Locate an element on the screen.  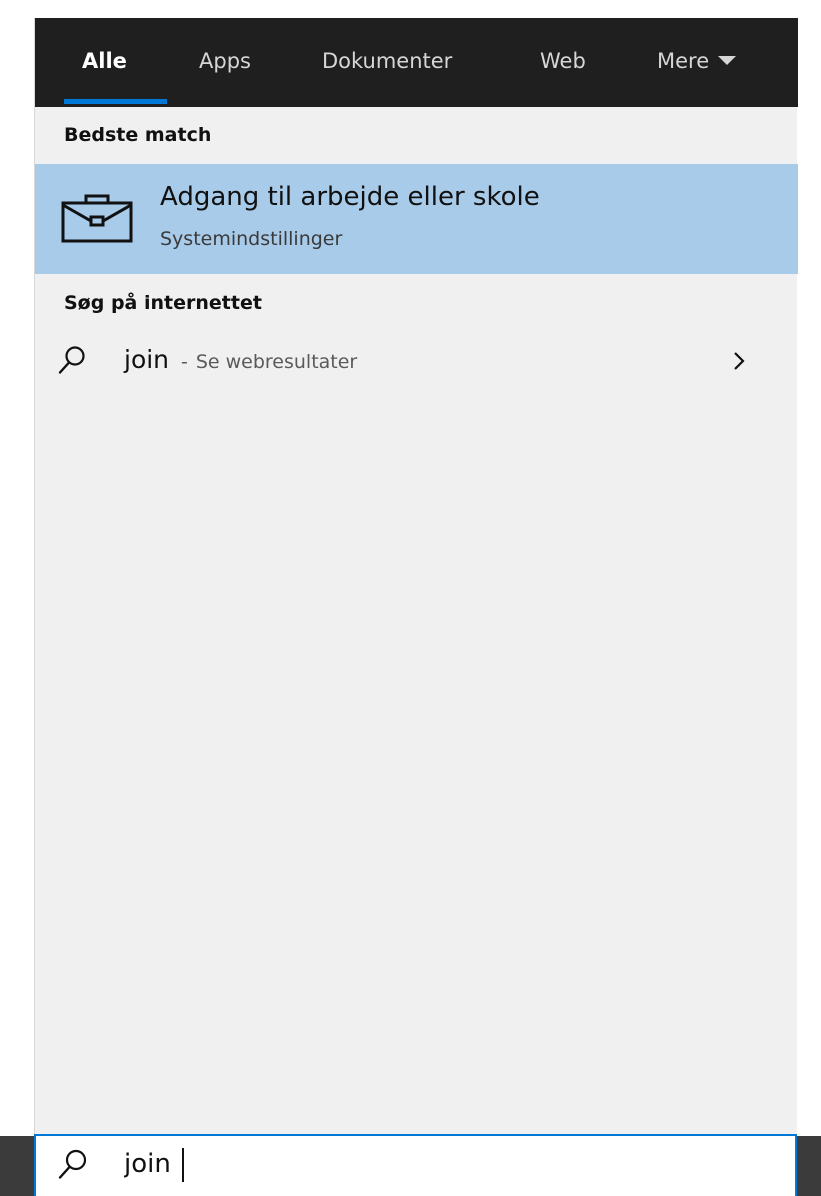
tab-more: Mere is located at coordinates (697, 62).